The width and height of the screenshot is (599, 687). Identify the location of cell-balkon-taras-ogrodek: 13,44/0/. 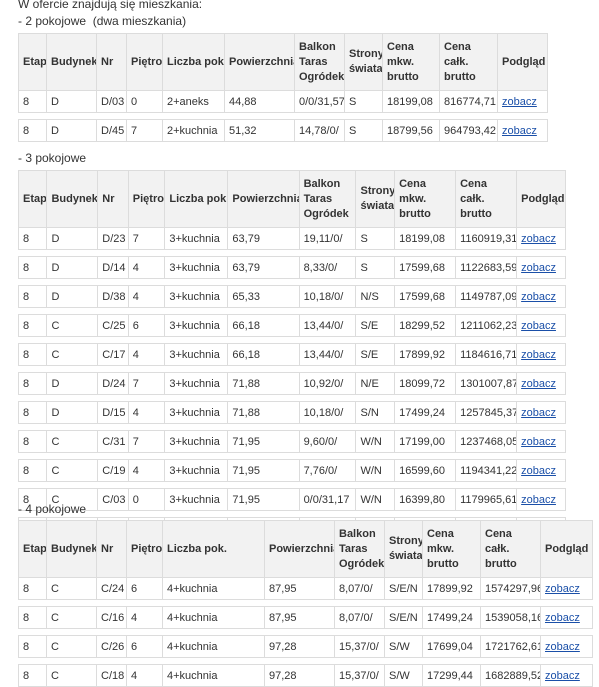
(327, 354).